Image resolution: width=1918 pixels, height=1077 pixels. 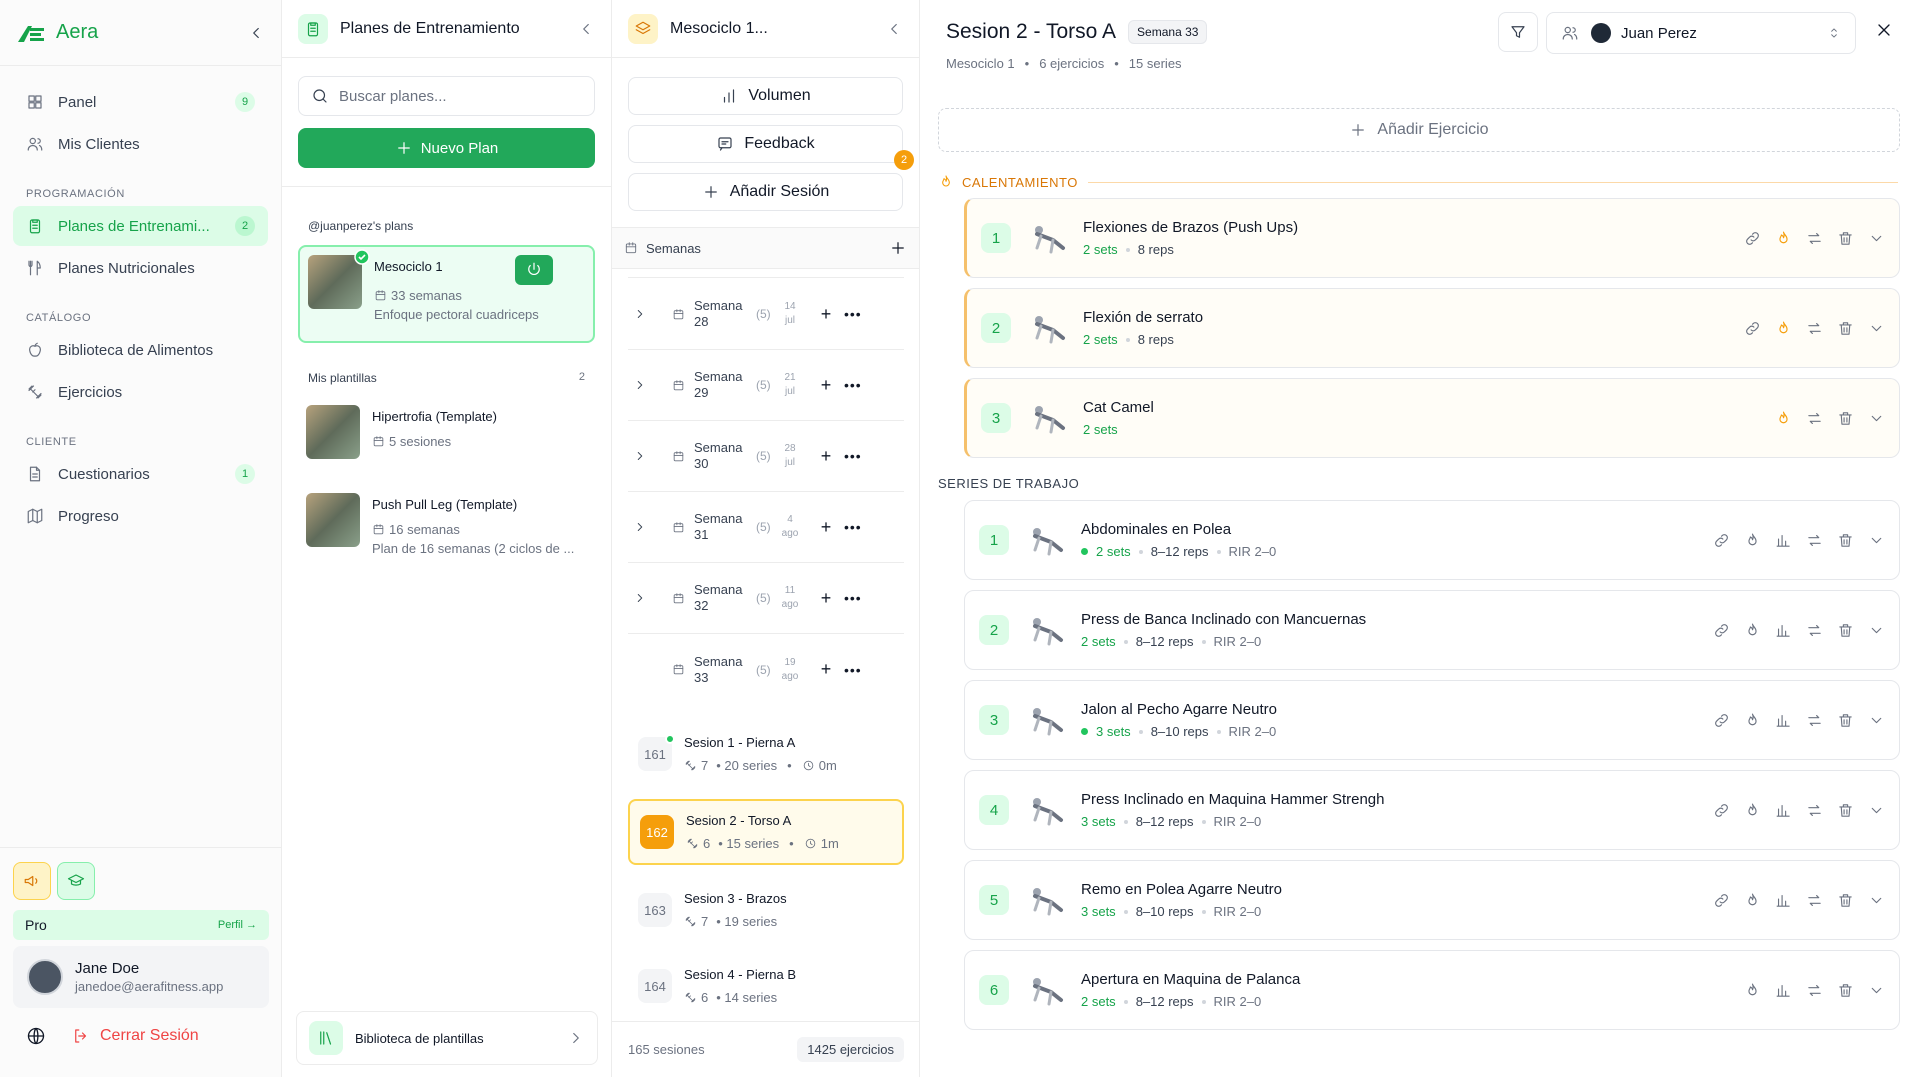 What do you see at coordinates (766, 669) in the screenshot?
I see `week-row: Semana 33 (5) 19 ago + •••` at bounding box center [766, 669].